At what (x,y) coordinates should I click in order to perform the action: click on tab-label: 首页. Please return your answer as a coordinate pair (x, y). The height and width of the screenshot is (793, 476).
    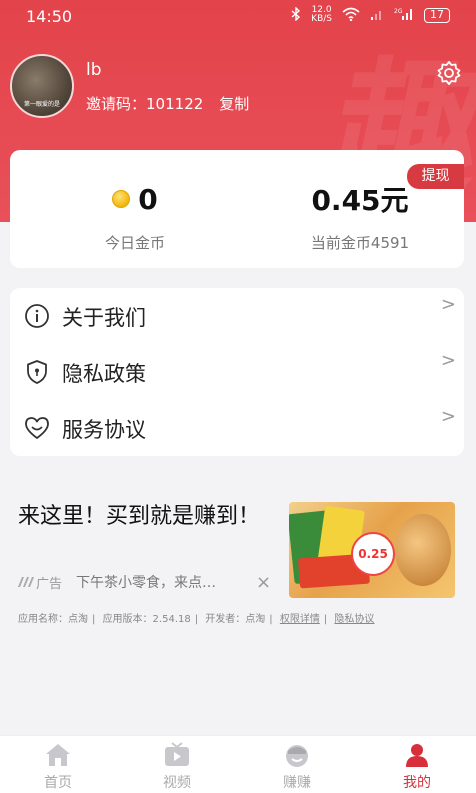
    Looking at the image, I should click on (58, 783).